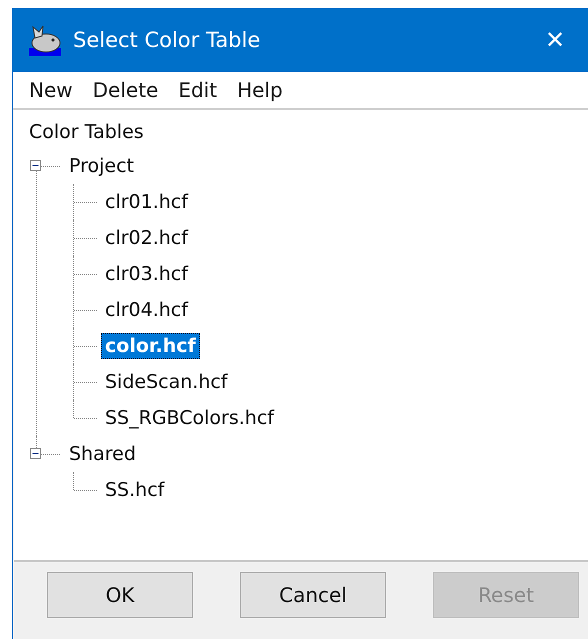  Describe the element at coordinates (555, 40) in the screenshot. I see `close-button: ✕` at that location.